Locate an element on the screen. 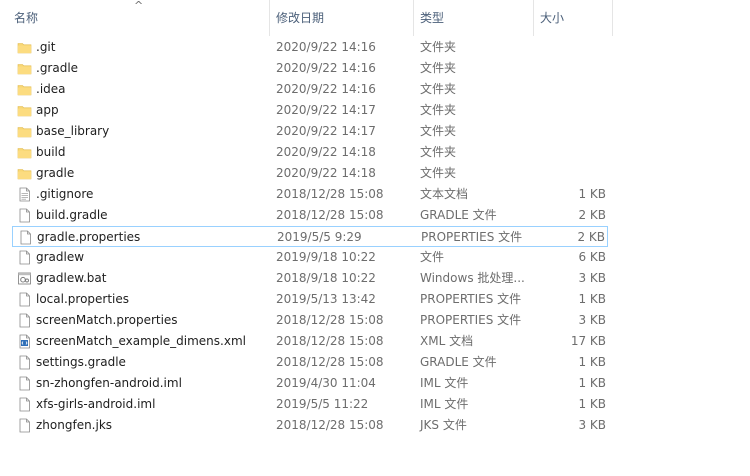 Image resolution: width=750 pixels, height=476 pixels. file-name: settings.gradle is located at coordinates (81, 362).